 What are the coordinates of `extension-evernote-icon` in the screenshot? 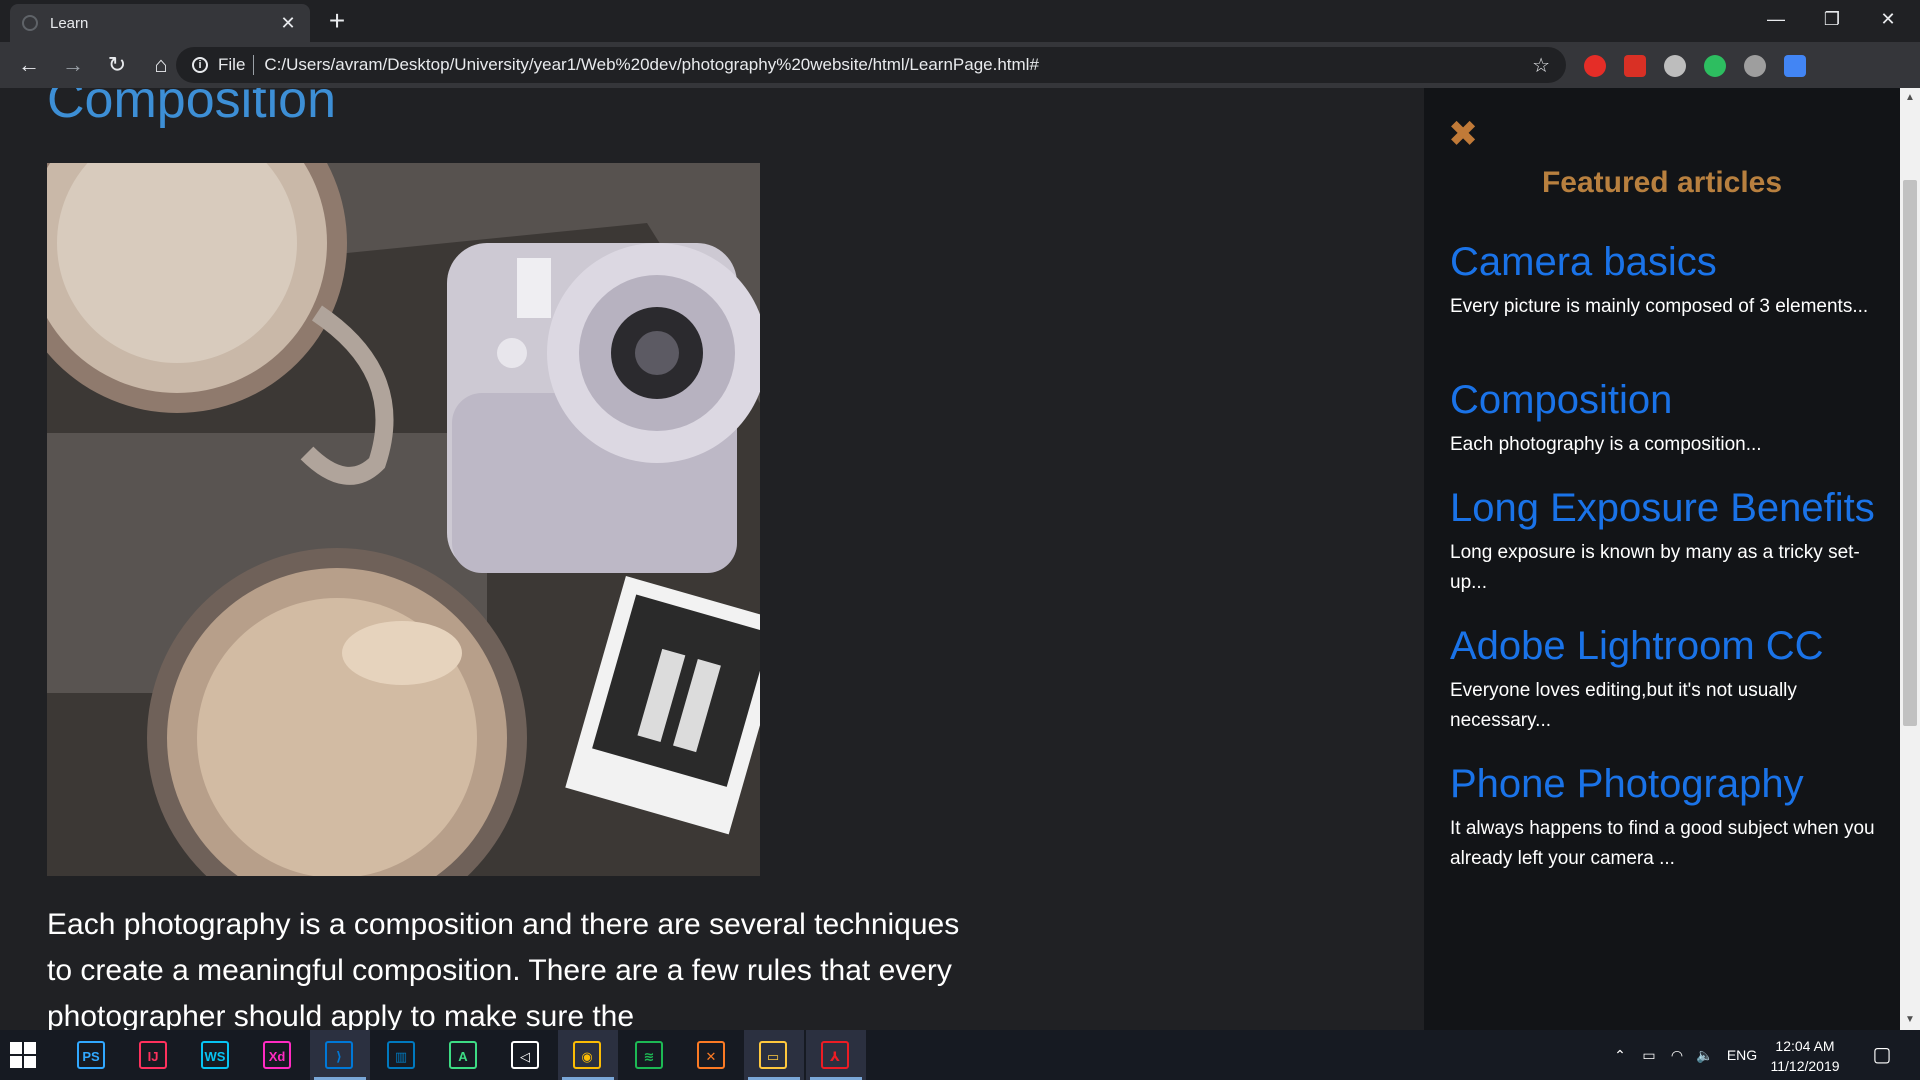 It's located at (1715, 66).